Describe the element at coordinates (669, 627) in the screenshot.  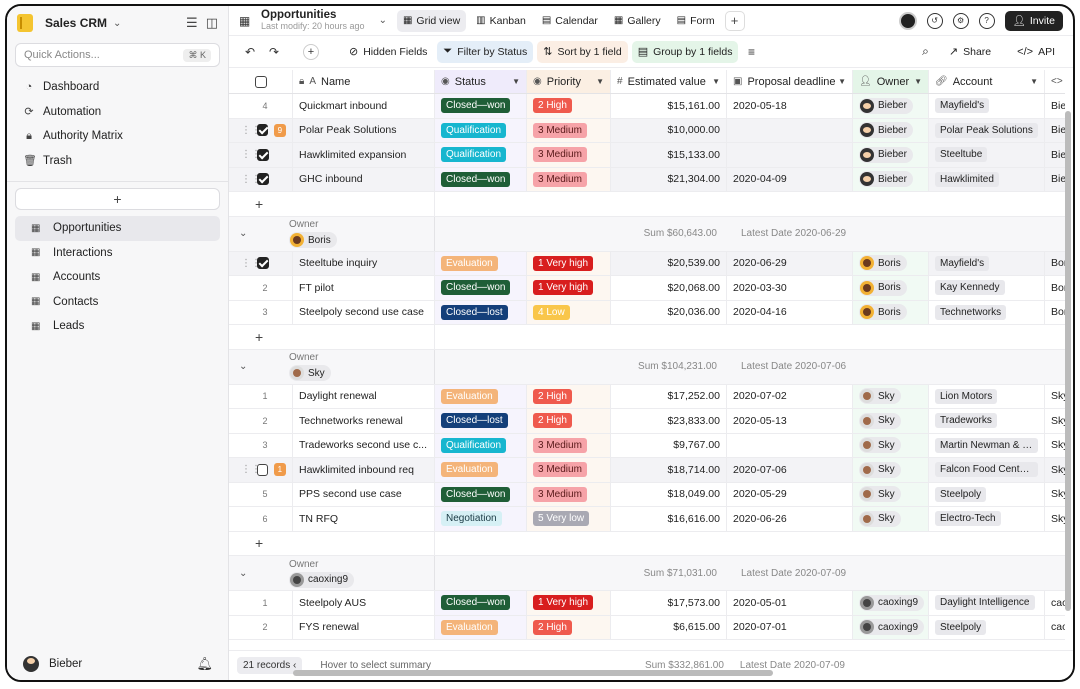
I see `value-cell: $6,615.00` at that location.